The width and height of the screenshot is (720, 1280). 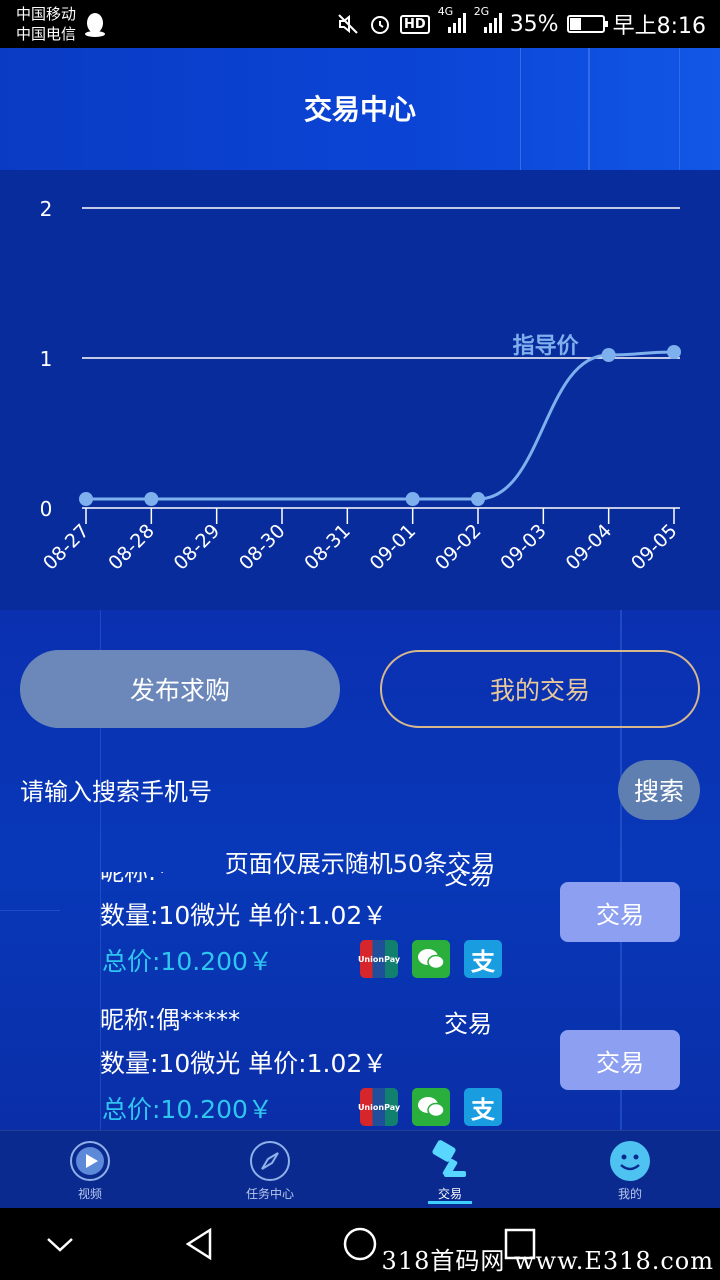 What do you see at coordinates (380, 25) in the screenshot?
I see `alarm-icon` at bounding box center [380, 25].